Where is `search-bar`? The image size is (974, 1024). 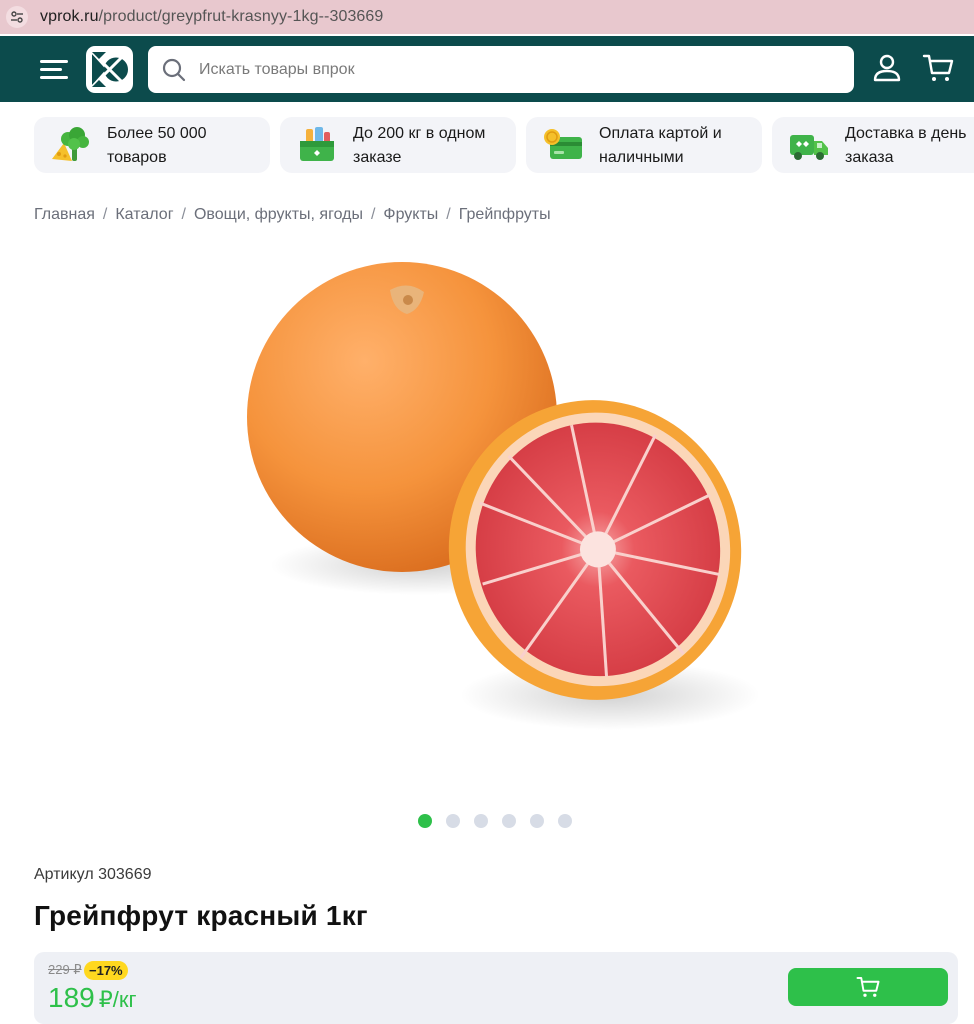
search-bar is located at coordinates (501, 69).